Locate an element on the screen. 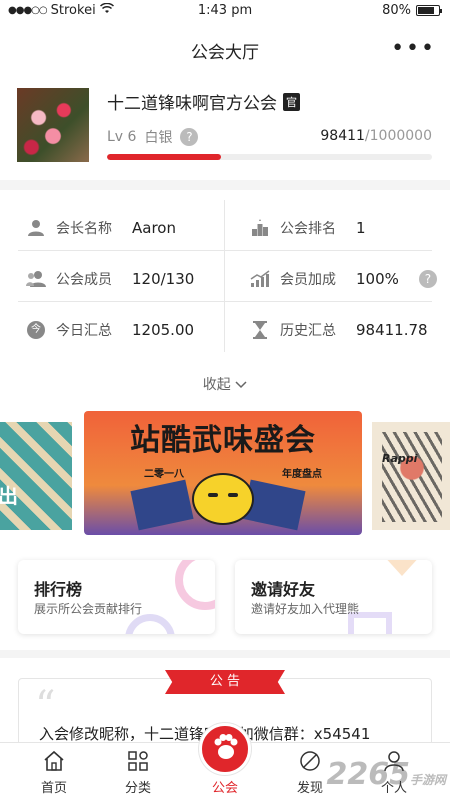  category-icon is located at coordinates (138, 761).